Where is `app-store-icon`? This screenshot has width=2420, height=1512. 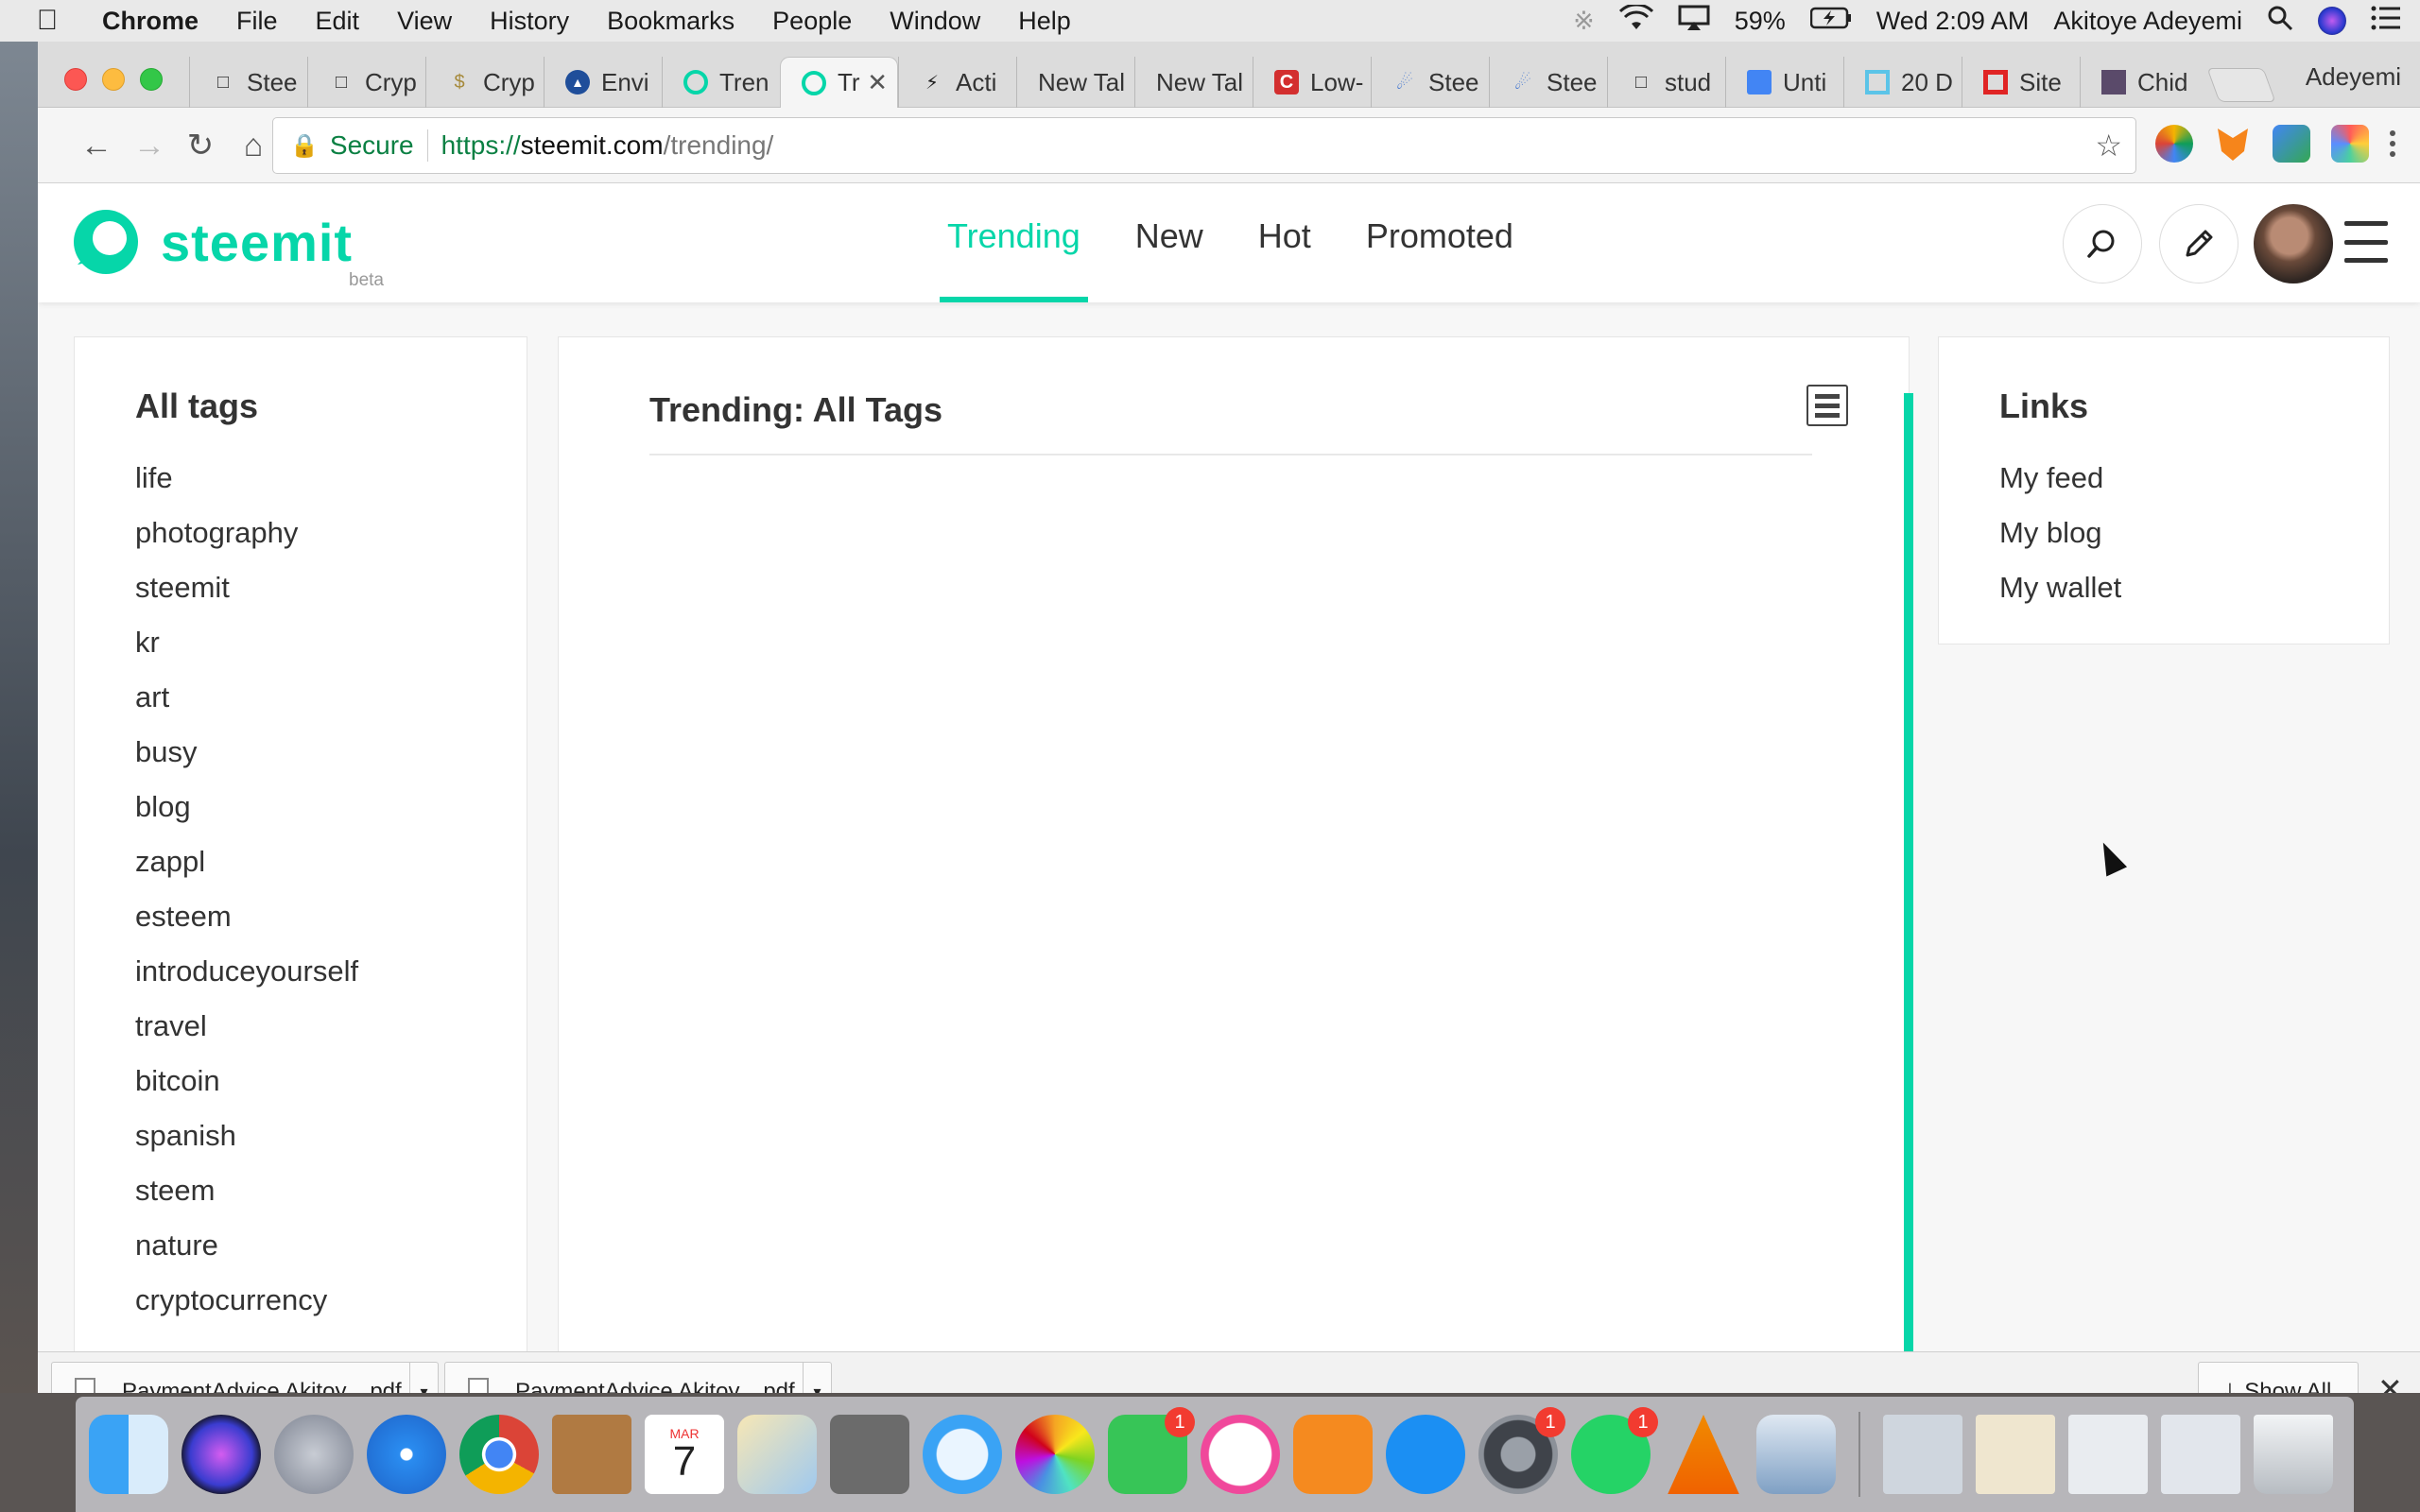 app-store-icon is located at coordinates (1425, 1454).